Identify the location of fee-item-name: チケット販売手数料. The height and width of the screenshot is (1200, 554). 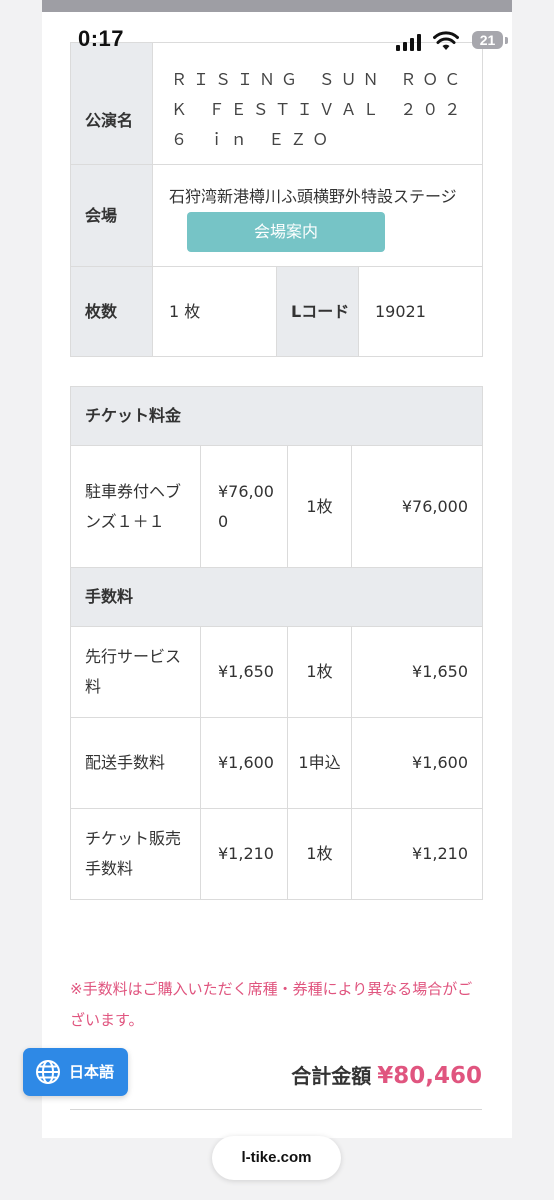
(135, 854).